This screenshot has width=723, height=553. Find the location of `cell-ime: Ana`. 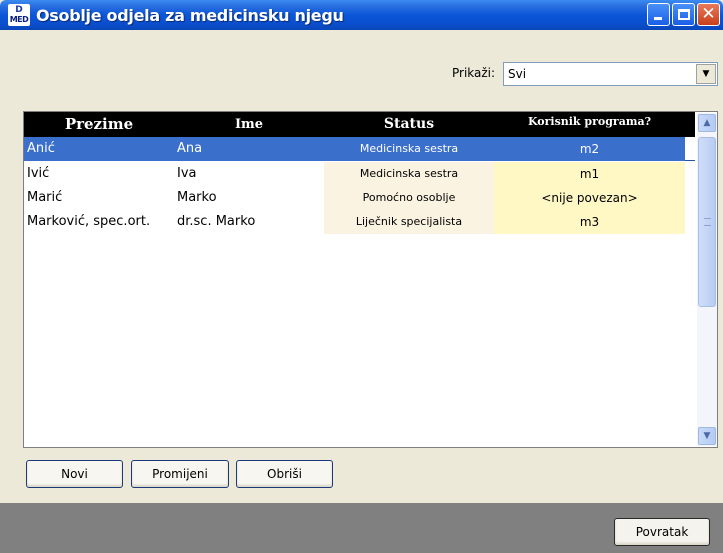

cell-ime: Ana is located at coordinates (249, 149).